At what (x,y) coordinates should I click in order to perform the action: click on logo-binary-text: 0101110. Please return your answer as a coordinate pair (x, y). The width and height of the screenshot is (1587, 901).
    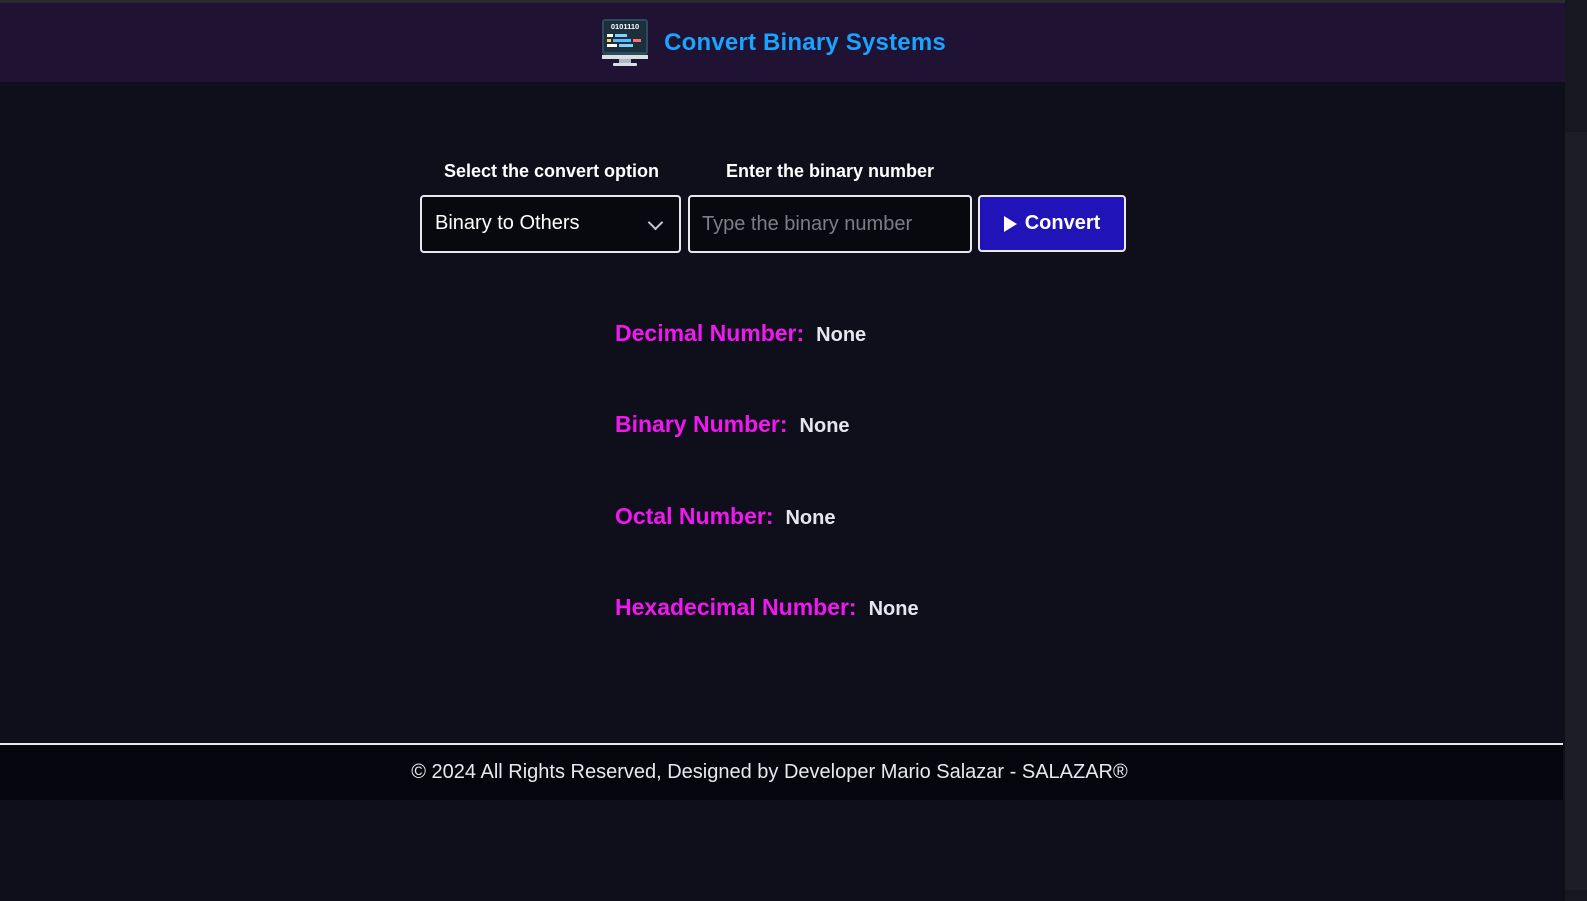
    Looking at the image, I should click on (625, 26).